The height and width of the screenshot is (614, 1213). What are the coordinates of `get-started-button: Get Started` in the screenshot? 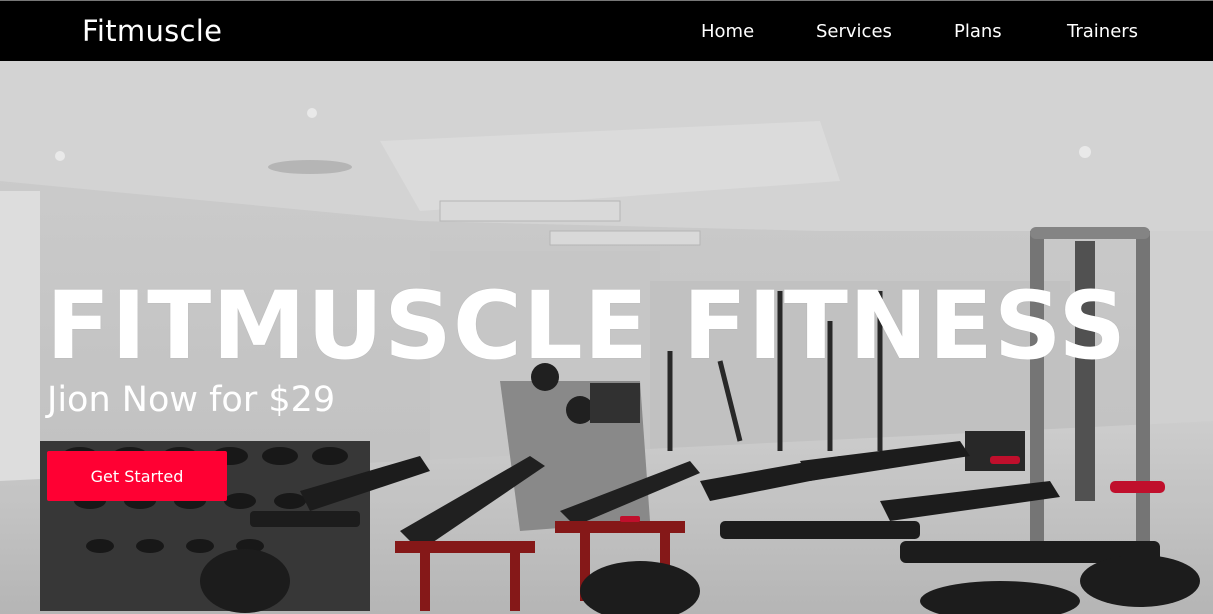 It's located at (137, 476).